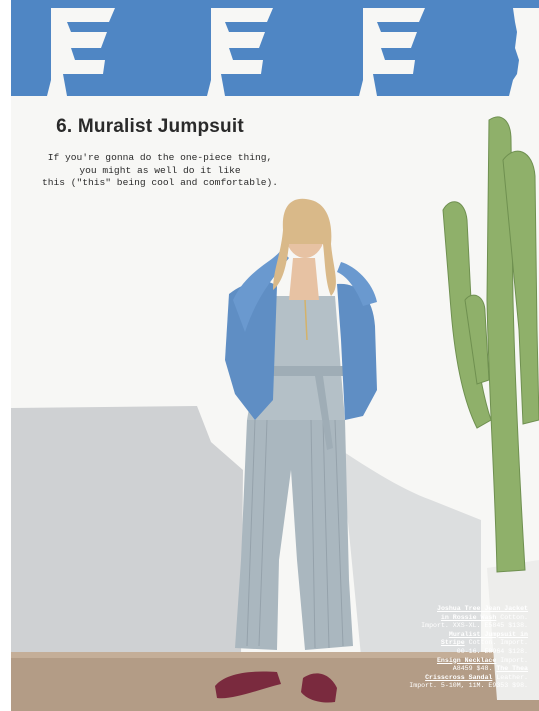  What do you see at coordinates (474, 626) in the screenshot?
I see `product-detail: Import. XXS-XL. E5845 $138.` at bounding box center [474, 626].